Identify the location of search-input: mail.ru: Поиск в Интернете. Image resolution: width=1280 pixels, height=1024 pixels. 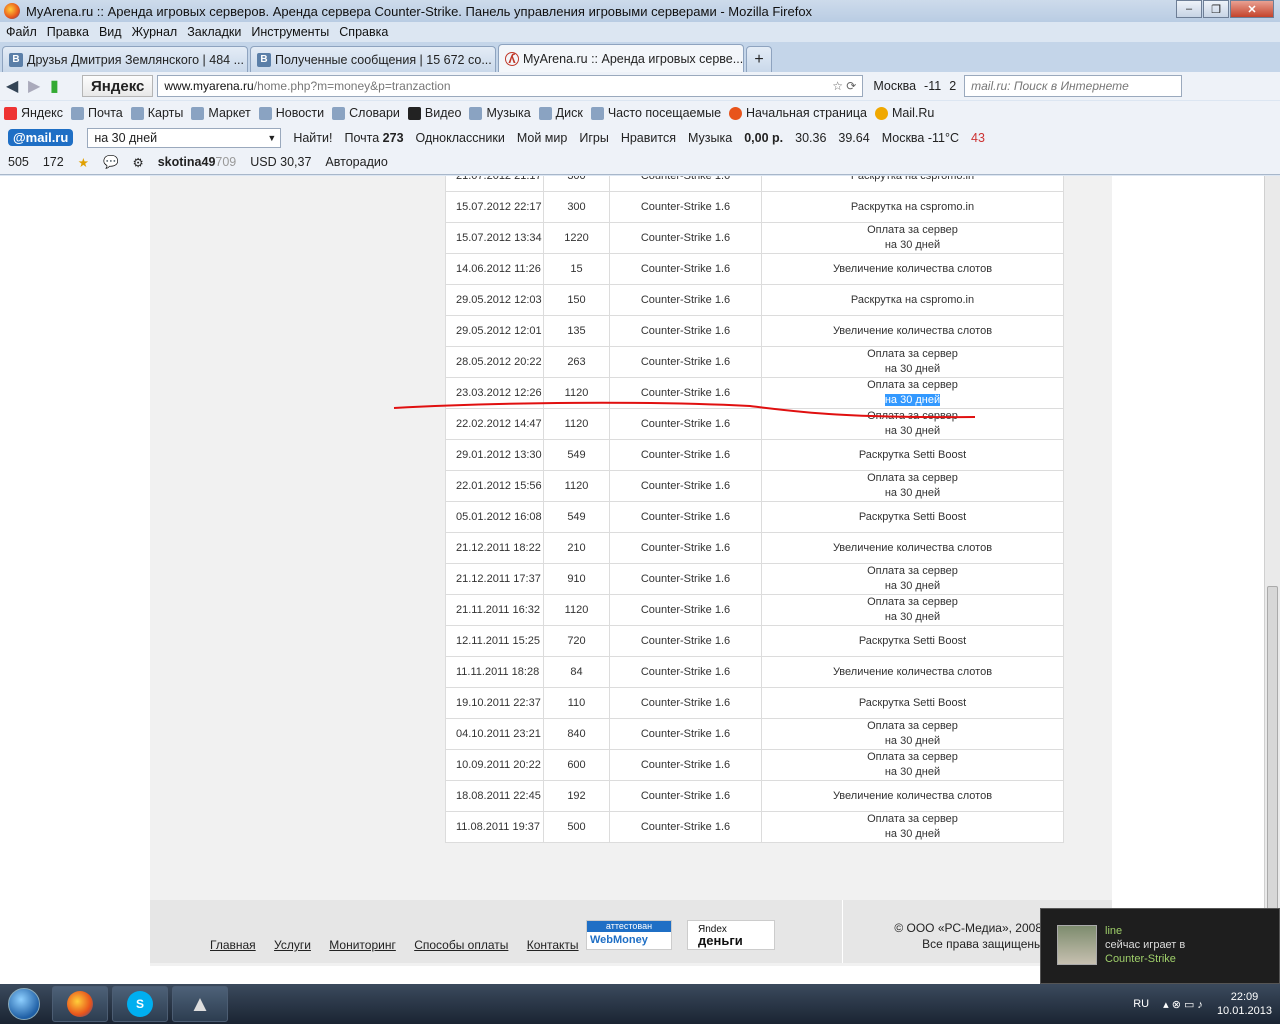
(1073, 86).